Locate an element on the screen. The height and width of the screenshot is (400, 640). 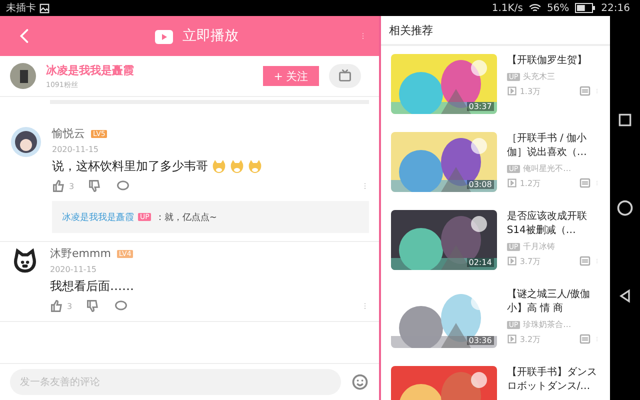
wifi-icon is located at coordinates (534, 8).